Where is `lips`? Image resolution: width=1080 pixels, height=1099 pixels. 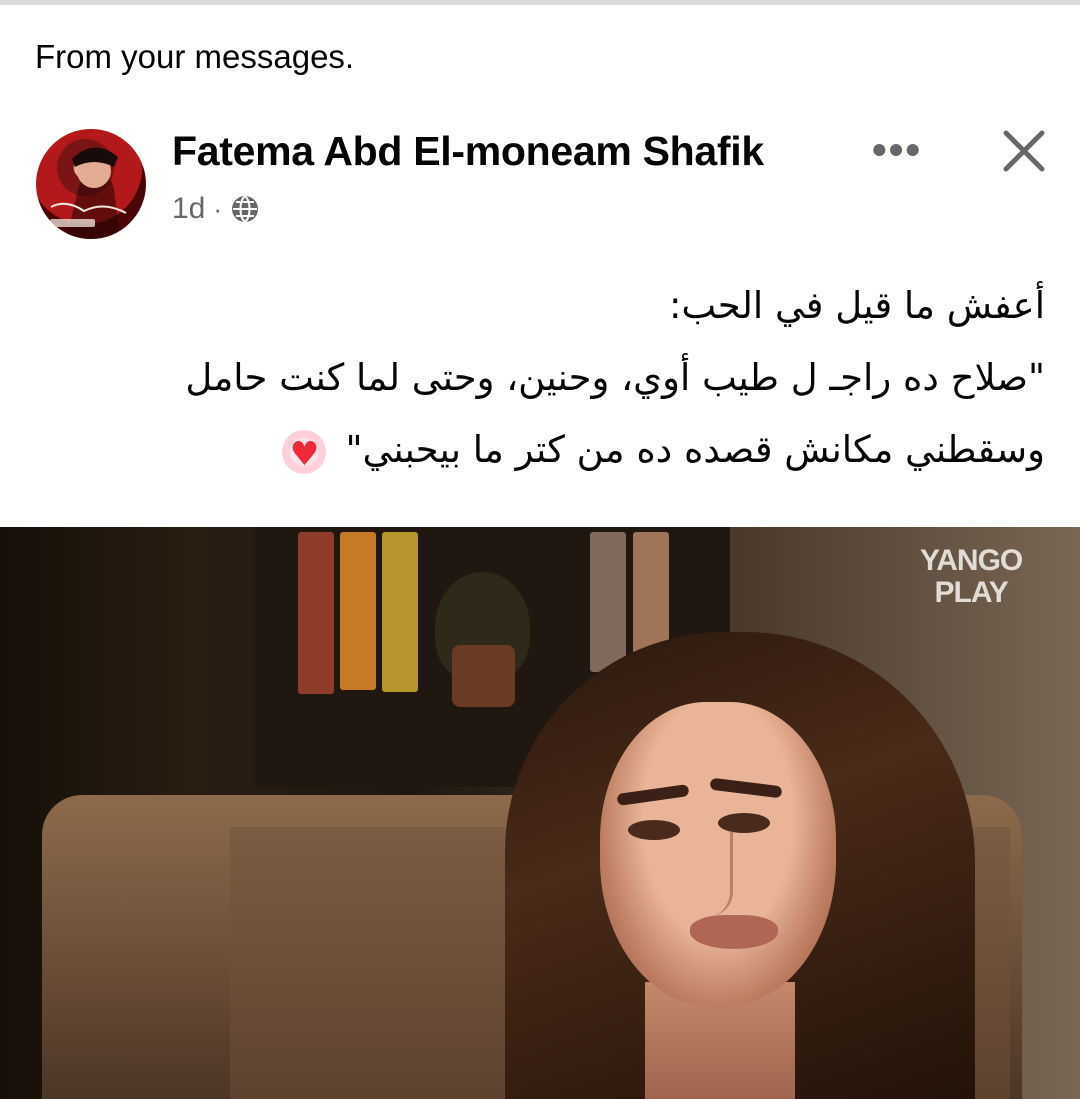 lips is located at coordinates (734, 932).